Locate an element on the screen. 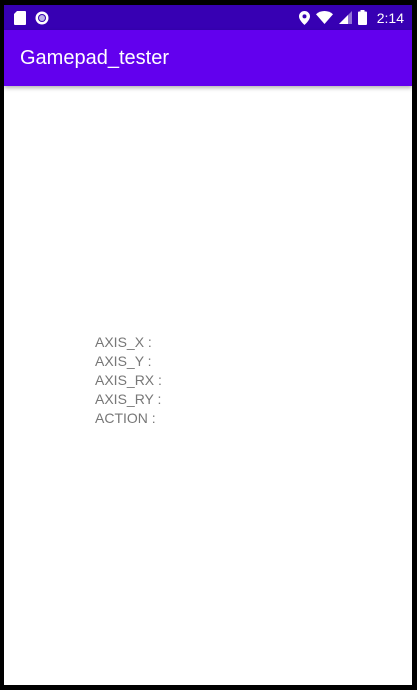 This screenshot has height=690, width=417. app-bar: Gamepad_tester is located at coordinates (208, 58).